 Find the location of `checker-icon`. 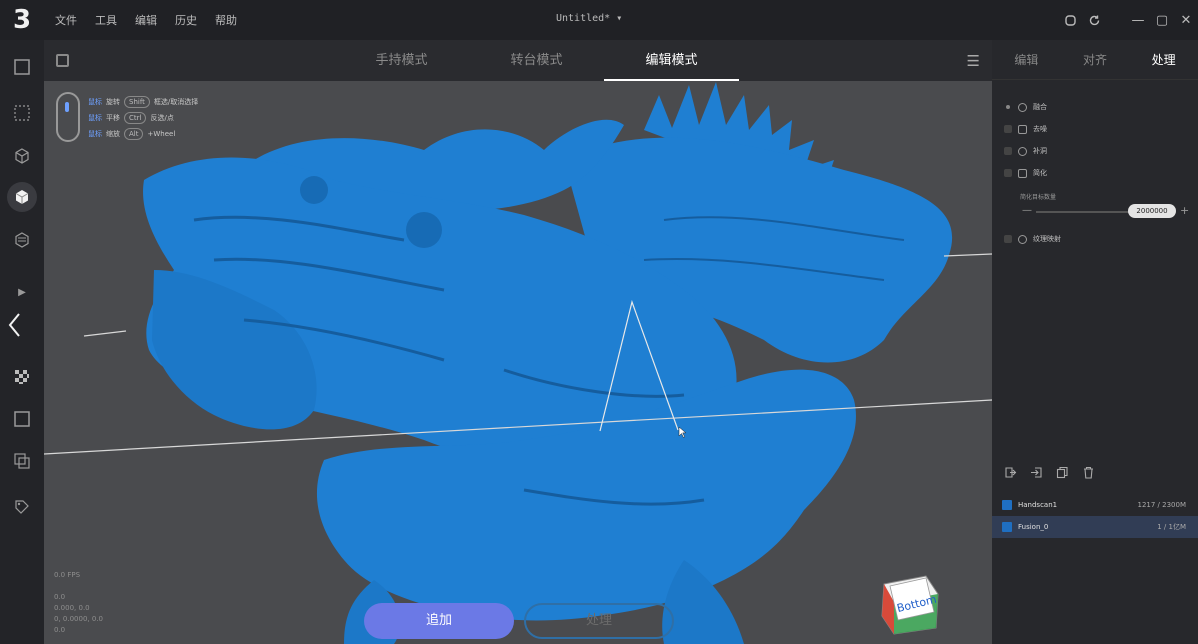

checker-icon is located at coordinates (22, 377).